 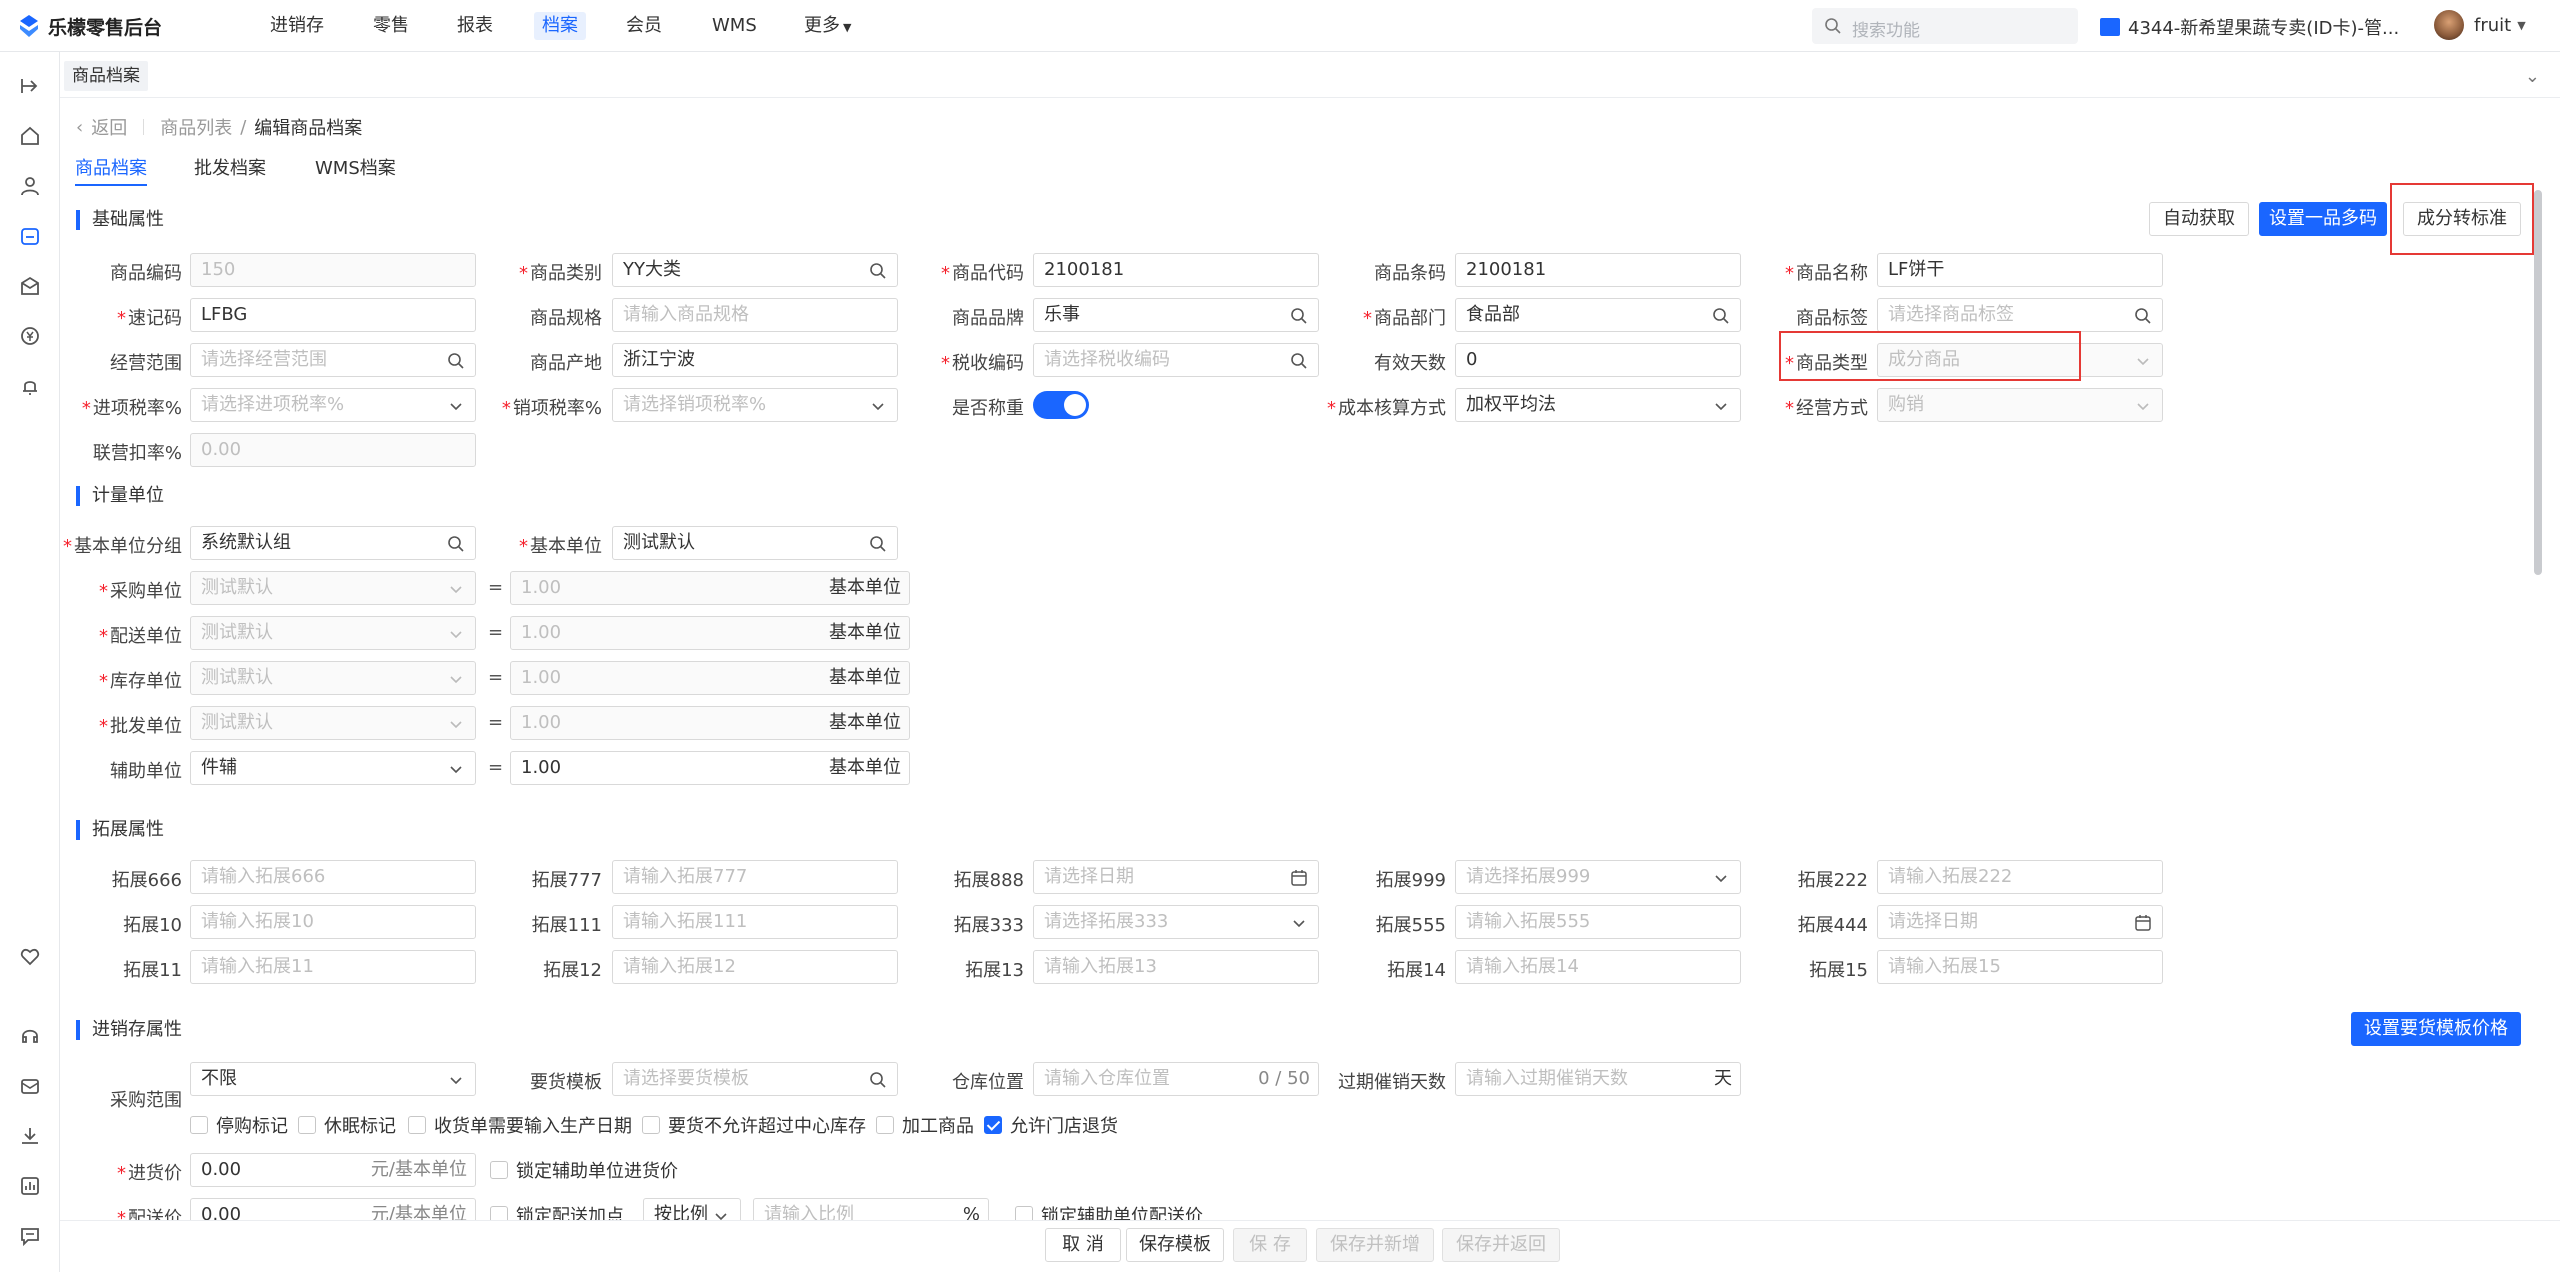 I want to click on auto-fetch-button: 自动获取, so click(x=2199, y=219).